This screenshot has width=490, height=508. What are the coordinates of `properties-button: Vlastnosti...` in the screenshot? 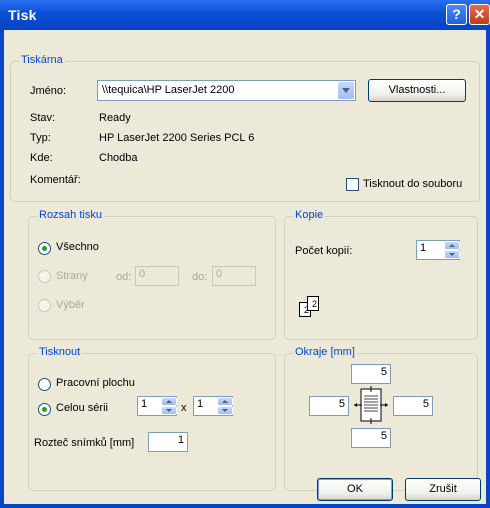 It's located at (417, 90).